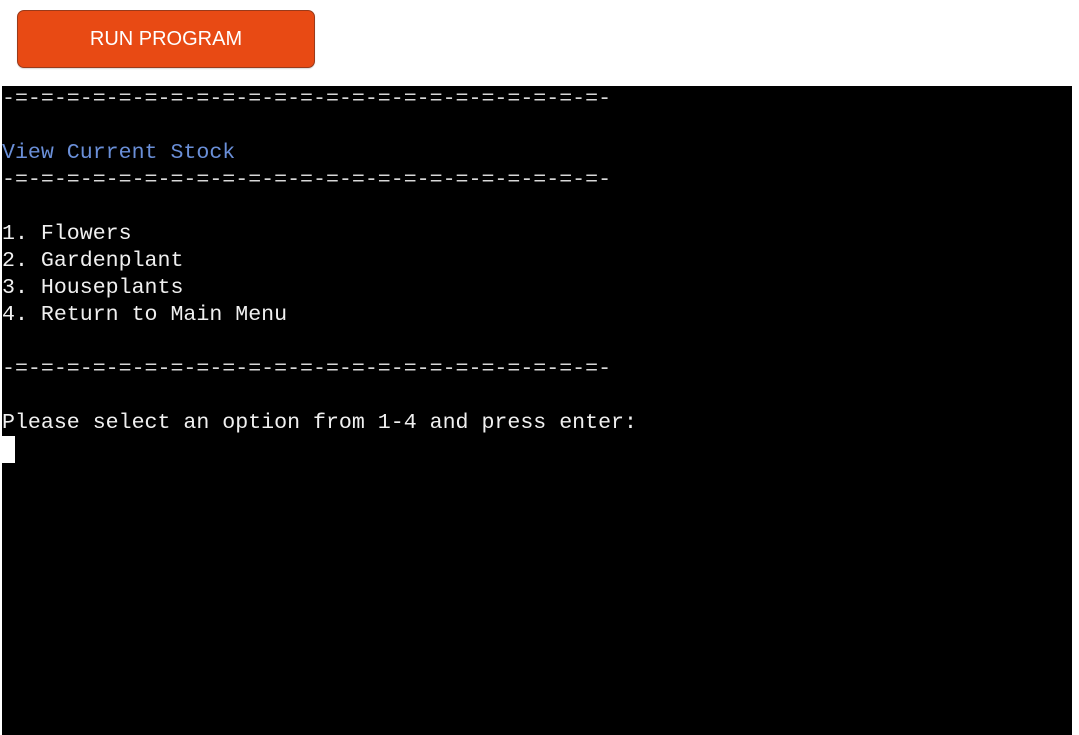 The image size is (1079, 735). What do you see at coordinates (166, 39) in the screenshot?
I see `run-program-button: RUN PROGRAM` at bounding box center [166, 39].